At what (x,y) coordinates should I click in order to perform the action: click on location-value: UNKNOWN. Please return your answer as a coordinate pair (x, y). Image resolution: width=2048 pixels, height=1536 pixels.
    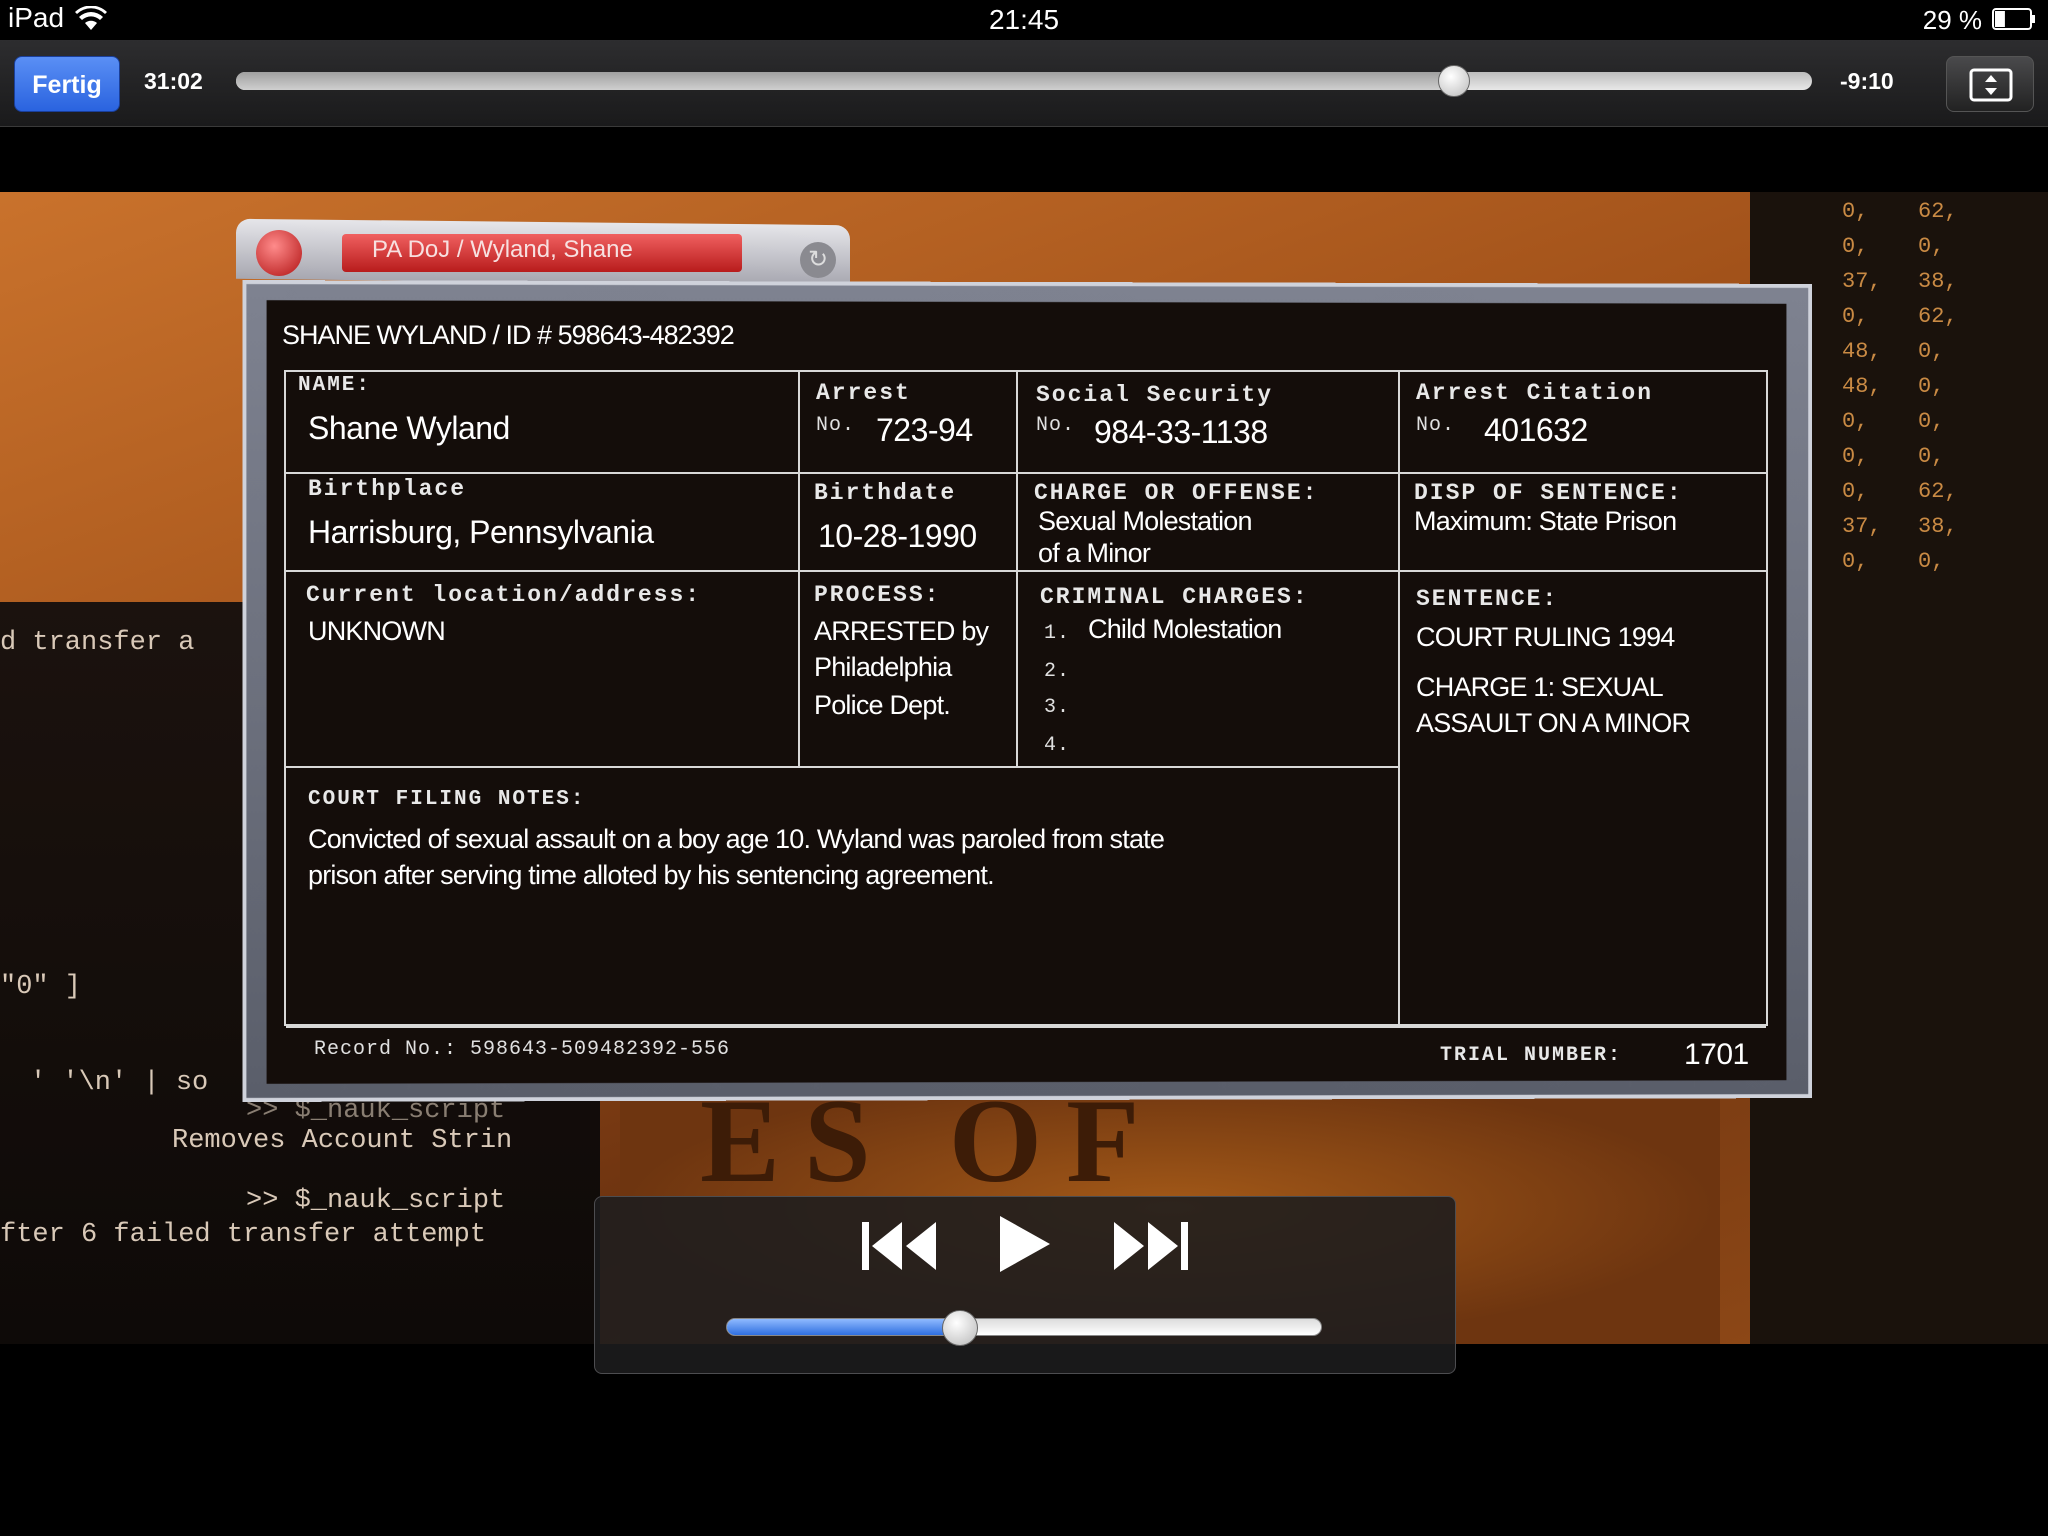
    Looking at the image, I should click on (377, 631).